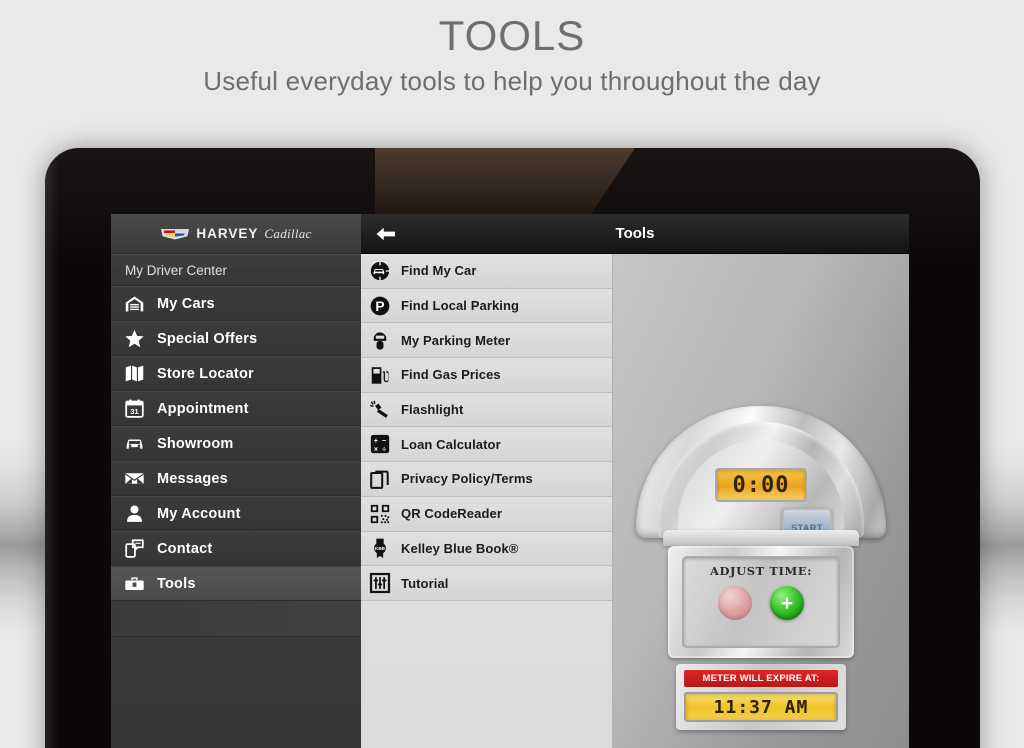 Image resolution: width=1024 pixels, height=748 pixels. I want to click on sidebar-item-contact: Contact, so click(236, 548).